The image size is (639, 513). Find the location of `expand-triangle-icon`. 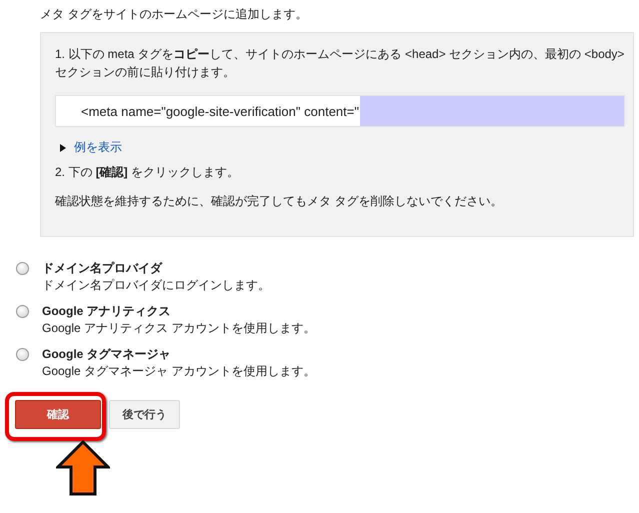

expand-triangle-icon is located at coordinates (63, 148).